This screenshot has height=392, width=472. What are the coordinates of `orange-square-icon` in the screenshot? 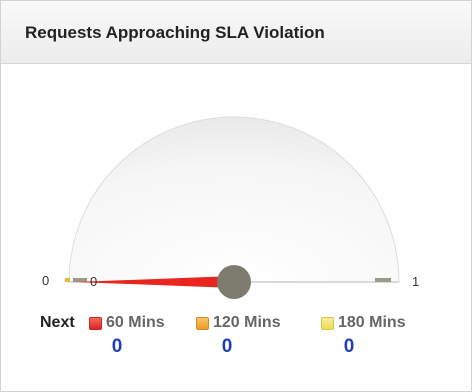 It's located at (202, 323).